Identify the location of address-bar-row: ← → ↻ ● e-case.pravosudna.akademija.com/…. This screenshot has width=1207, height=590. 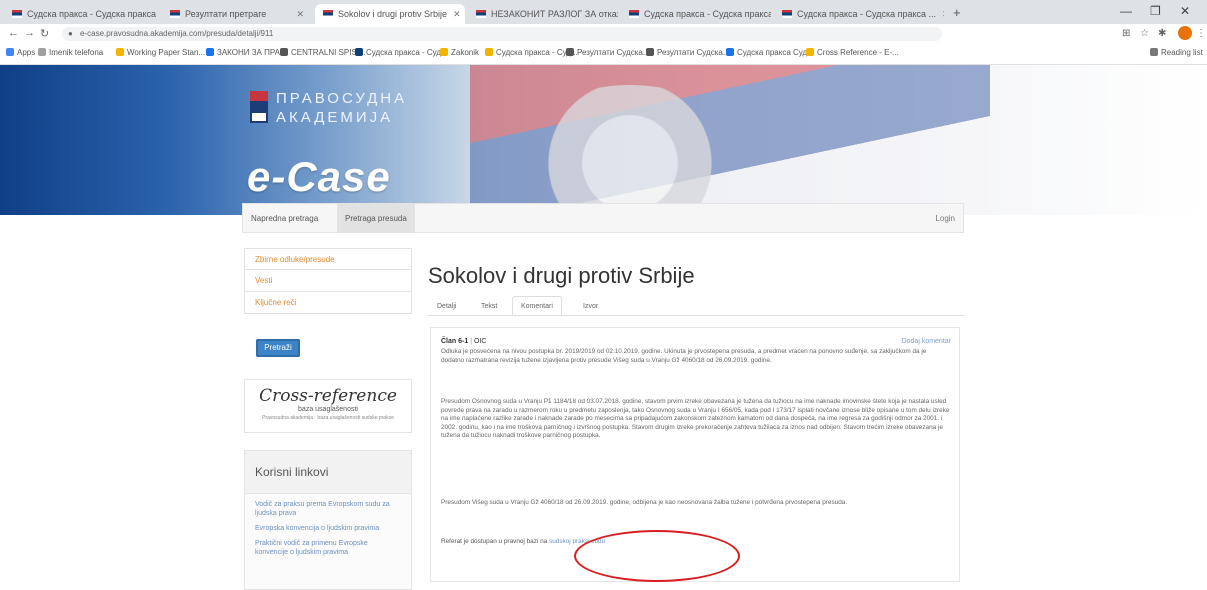
(603, 34).